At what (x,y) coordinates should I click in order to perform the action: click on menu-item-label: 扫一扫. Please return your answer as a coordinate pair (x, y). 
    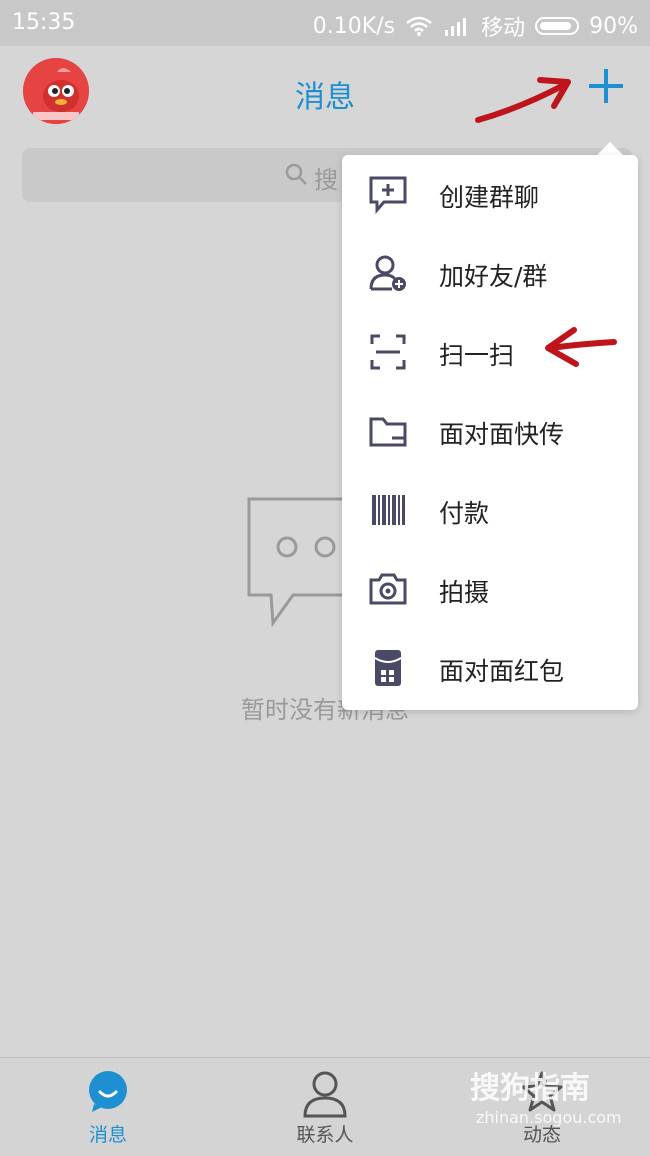
    Looking at the image, I should click on (477, 355).